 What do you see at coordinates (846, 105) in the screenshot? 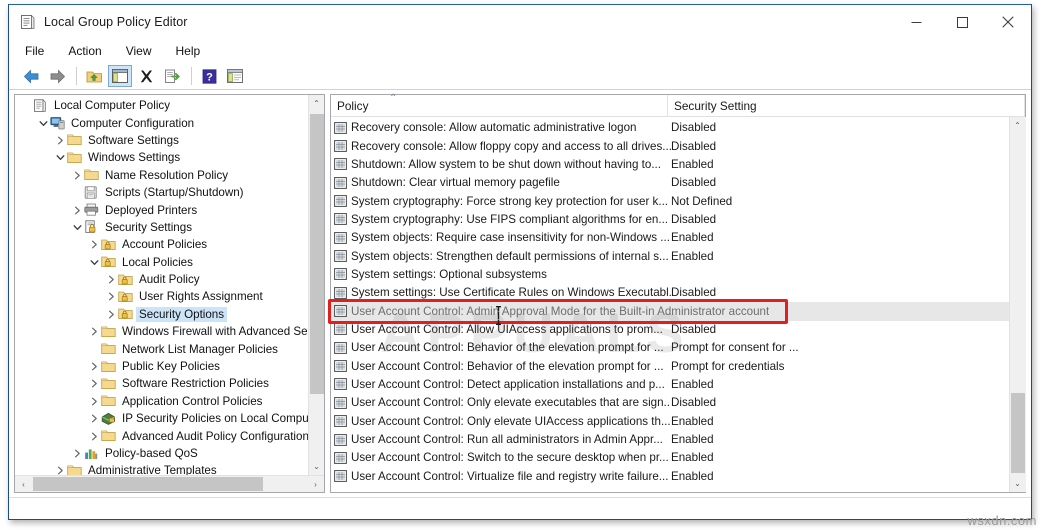
I see `column-header-security-setting: Security Setting` at bounding box center [846, 105].